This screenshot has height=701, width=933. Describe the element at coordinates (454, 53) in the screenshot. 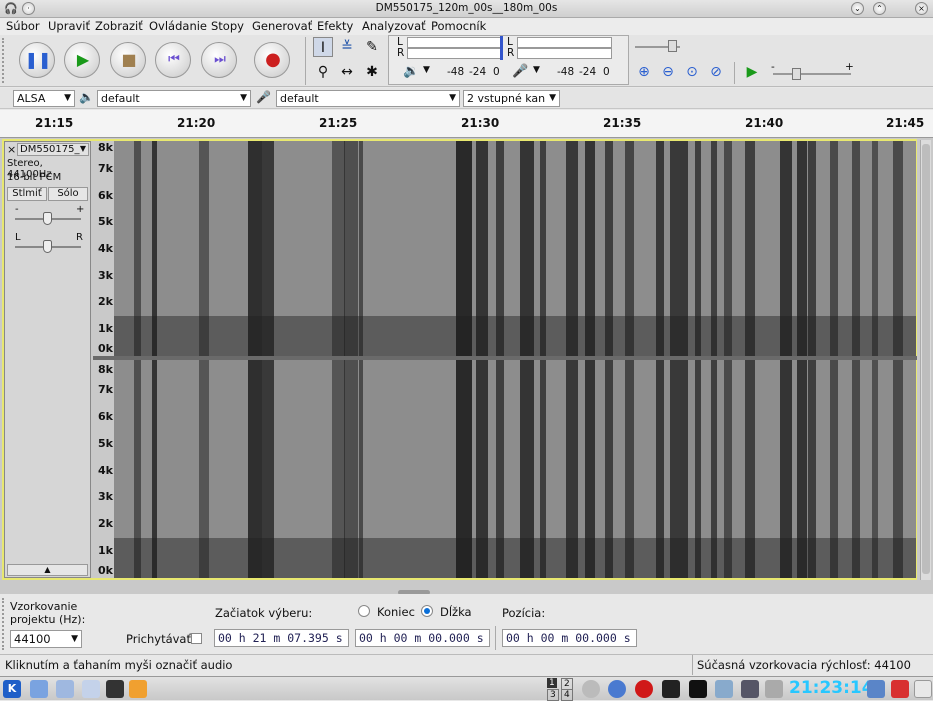

I see `play-meter-right-bar` at that location.